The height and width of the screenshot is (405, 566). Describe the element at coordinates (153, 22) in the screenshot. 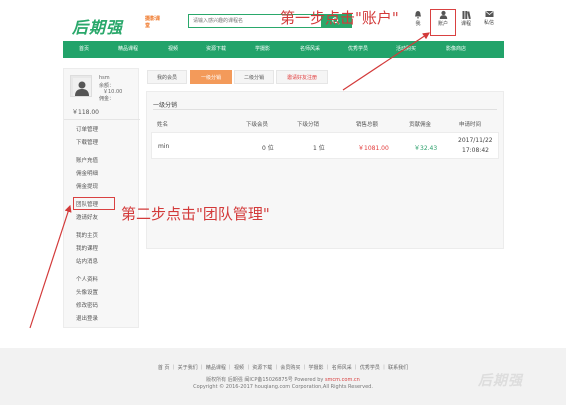

I see `logo-subtitle: 摄影课堂` at that location.